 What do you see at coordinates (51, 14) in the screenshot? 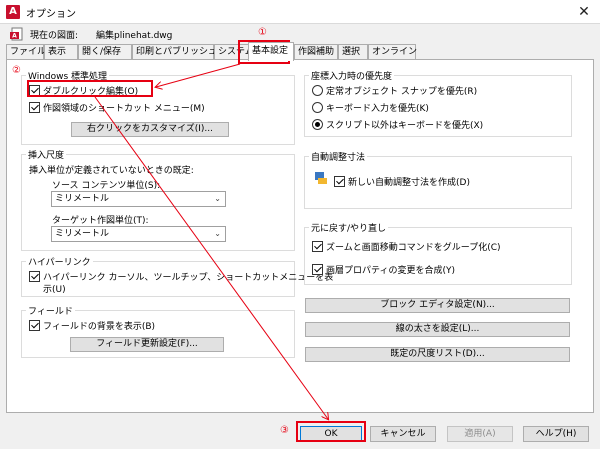
I see `window-title: オプション` at bounding box center [51, 14].